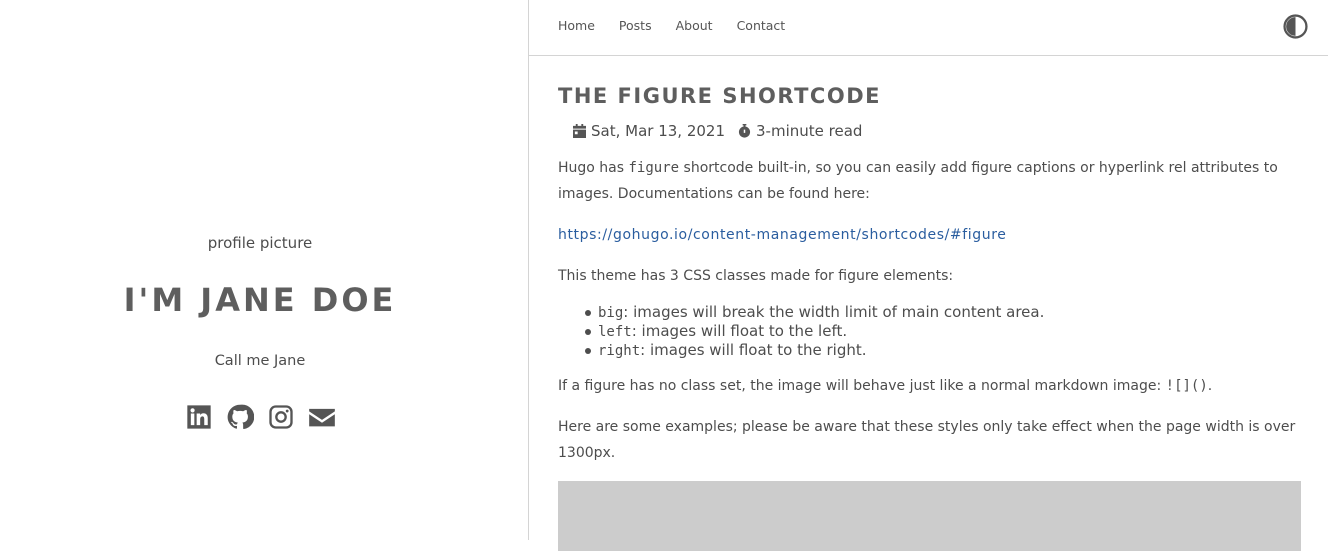 The width and height of the screenshot is (1328, 551). What do you see at coordinates (635, 25) in the screenshot?
I see `nav-posts: Posts` at bounding box center [635, 25].